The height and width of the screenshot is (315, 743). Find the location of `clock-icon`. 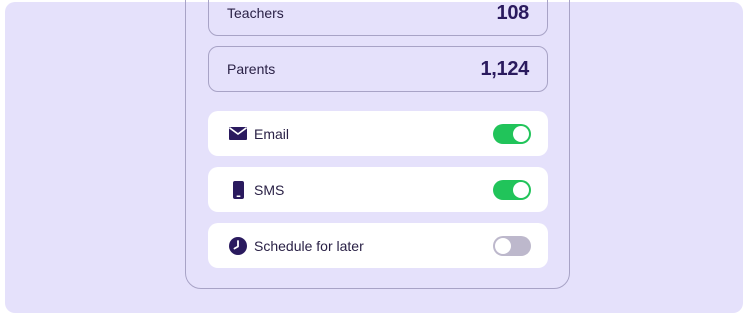

clock-icon is located at coordinates (238, 245).